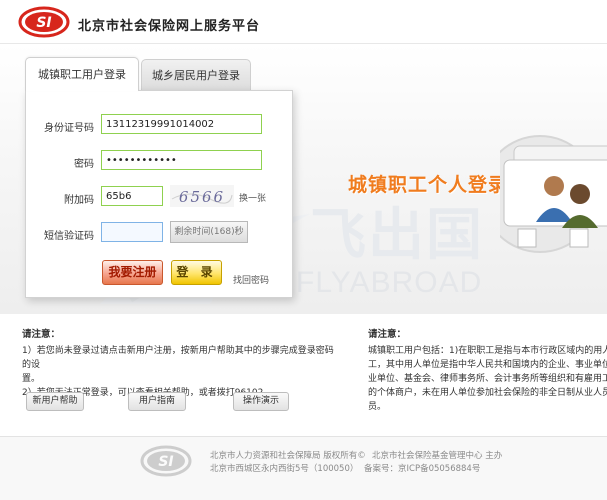 The width and height of the screenshot is (607, 500). What do you see at coordinates (196, 75) in the screenshot?
I see `tab-urban-rural-resident-login: 城乡居民用户登录` at bounding box center [196, 75].